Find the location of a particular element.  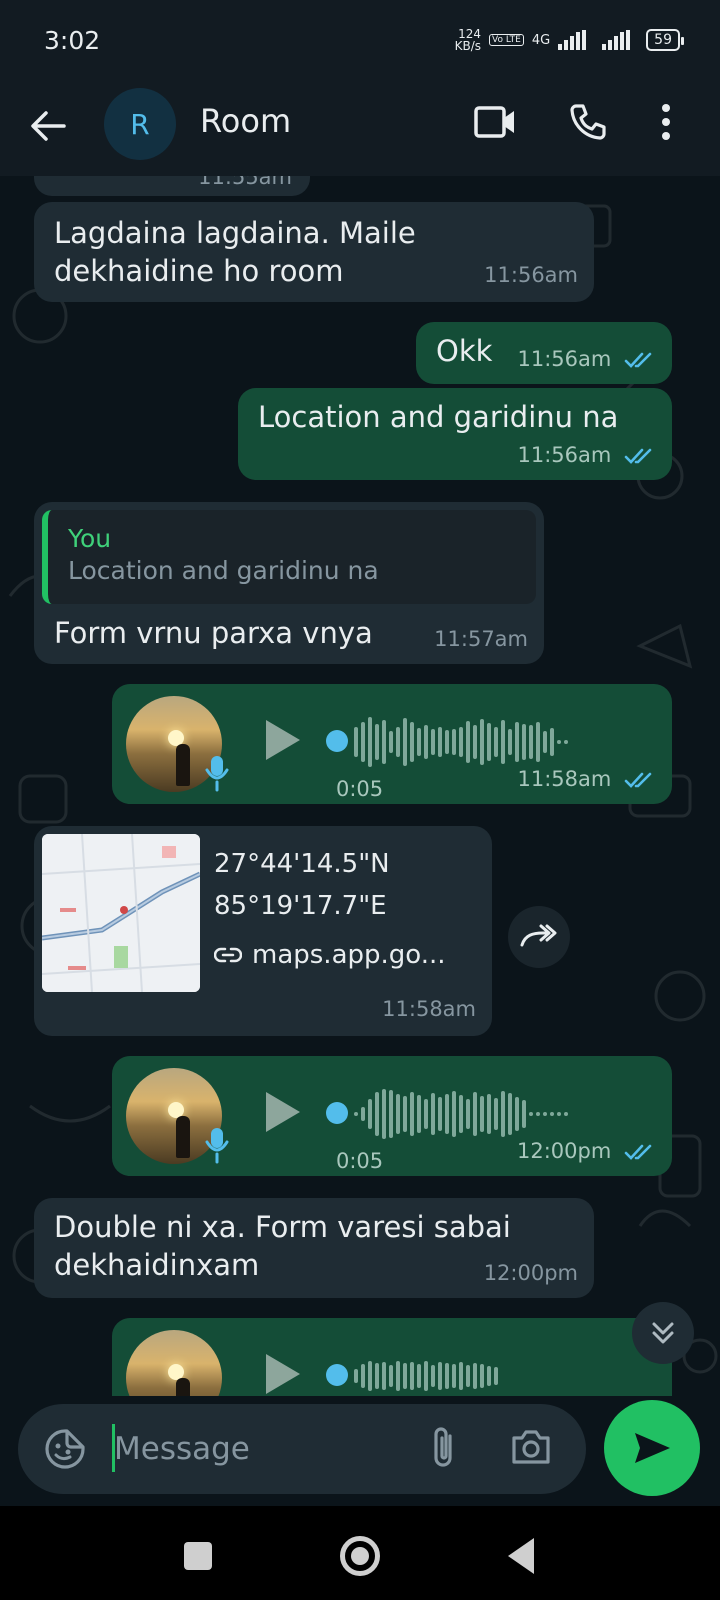

send-icon is located at coordinates (652, 1448).